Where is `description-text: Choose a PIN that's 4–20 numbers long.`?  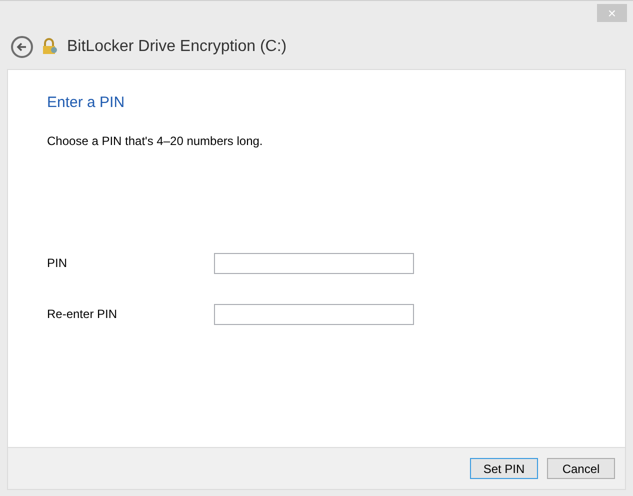
description-text: Choose a PIN that's 4–20 numbers long. is located at coordinates (155, 141).